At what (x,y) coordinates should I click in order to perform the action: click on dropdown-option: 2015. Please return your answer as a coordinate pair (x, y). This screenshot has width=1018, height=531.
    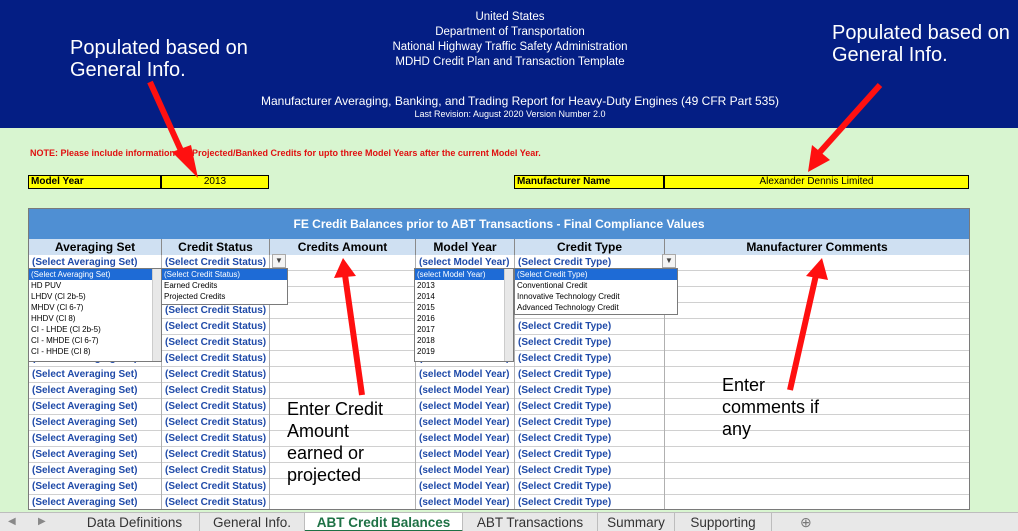
    Looking at the image, I should click on (464, 307).